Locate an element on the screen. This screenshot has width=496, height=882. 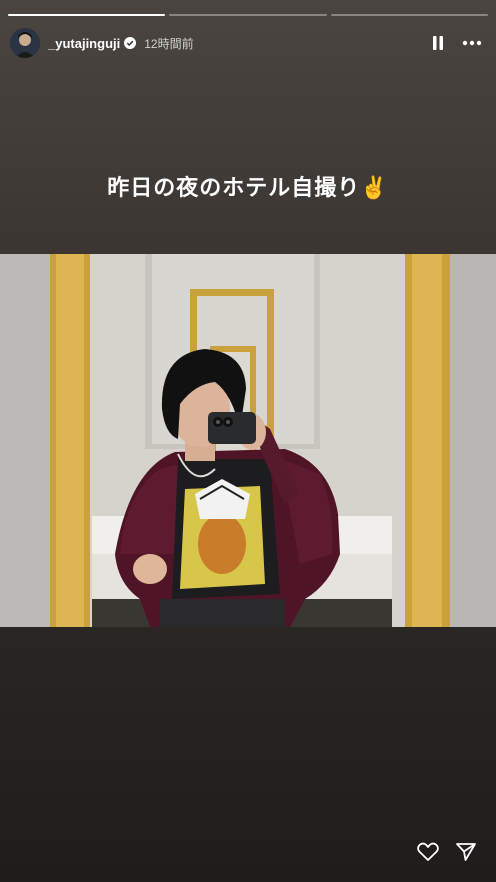
pause-icon is located at coordinates (438, 43).